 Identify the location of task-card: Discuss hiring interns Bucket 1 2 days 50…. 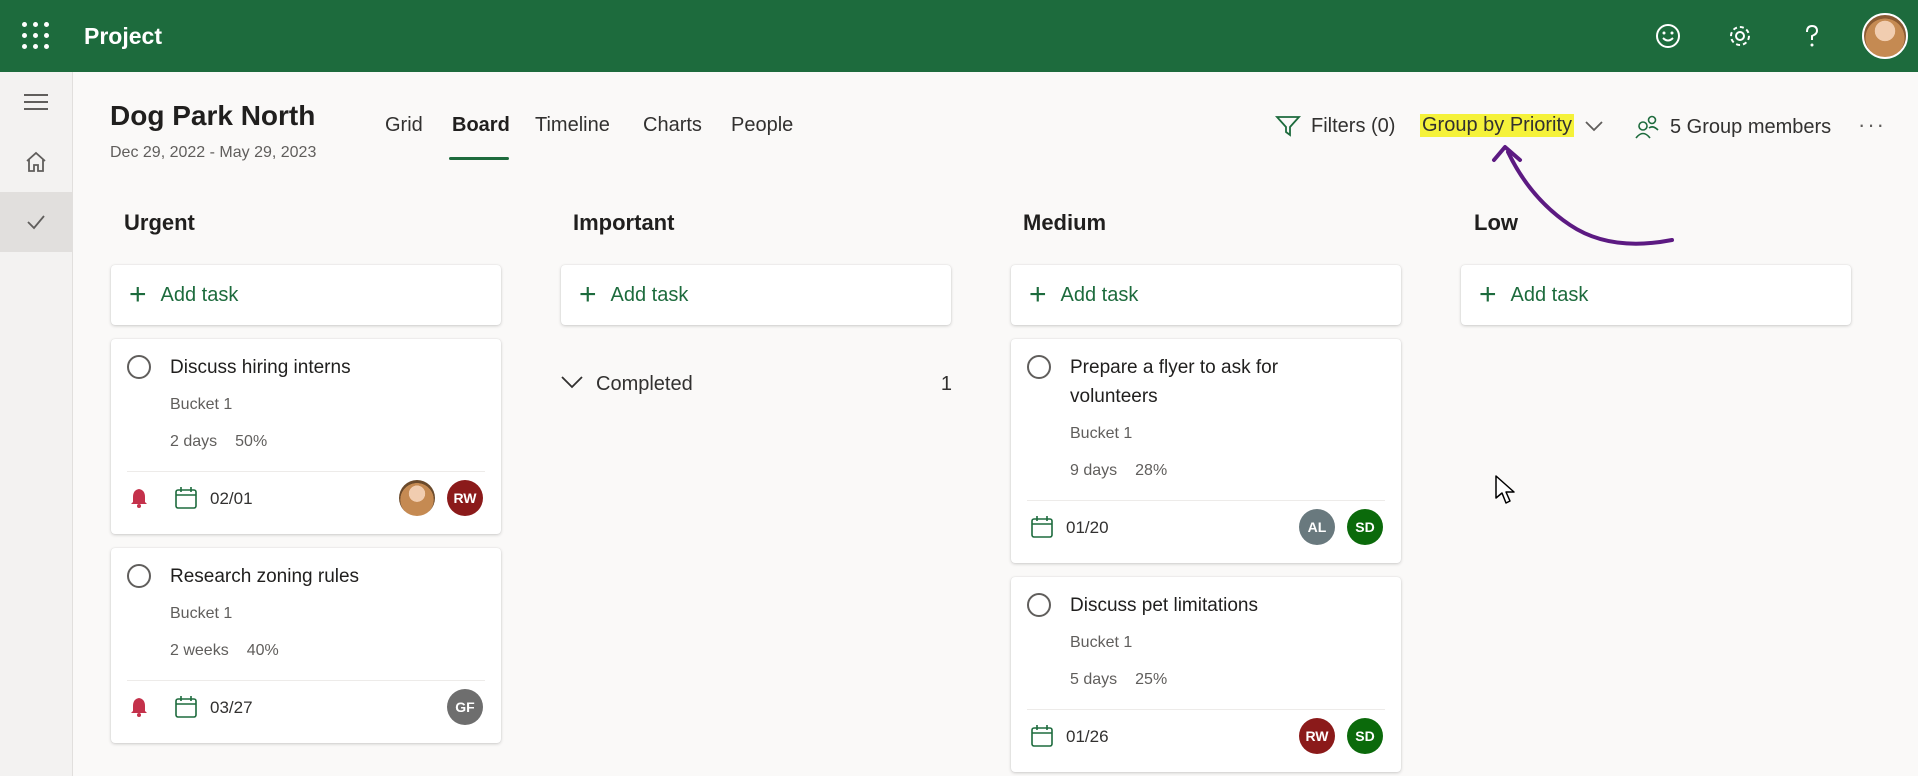
(306, 436).